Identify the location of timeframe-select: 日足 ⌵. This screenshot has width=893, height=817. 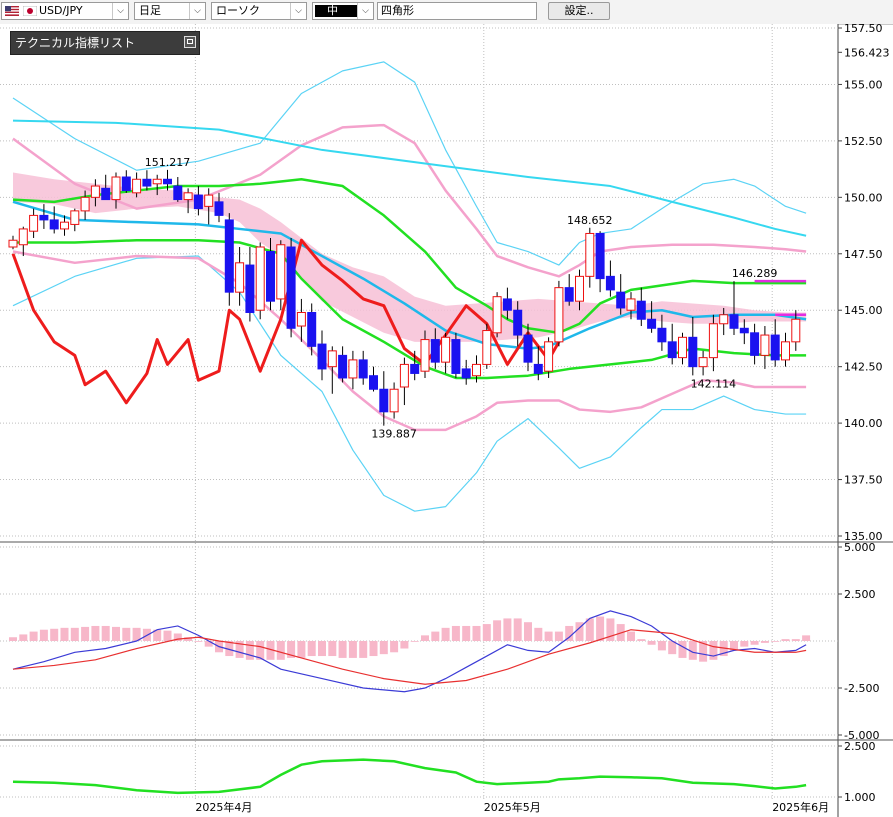
(170, 11).